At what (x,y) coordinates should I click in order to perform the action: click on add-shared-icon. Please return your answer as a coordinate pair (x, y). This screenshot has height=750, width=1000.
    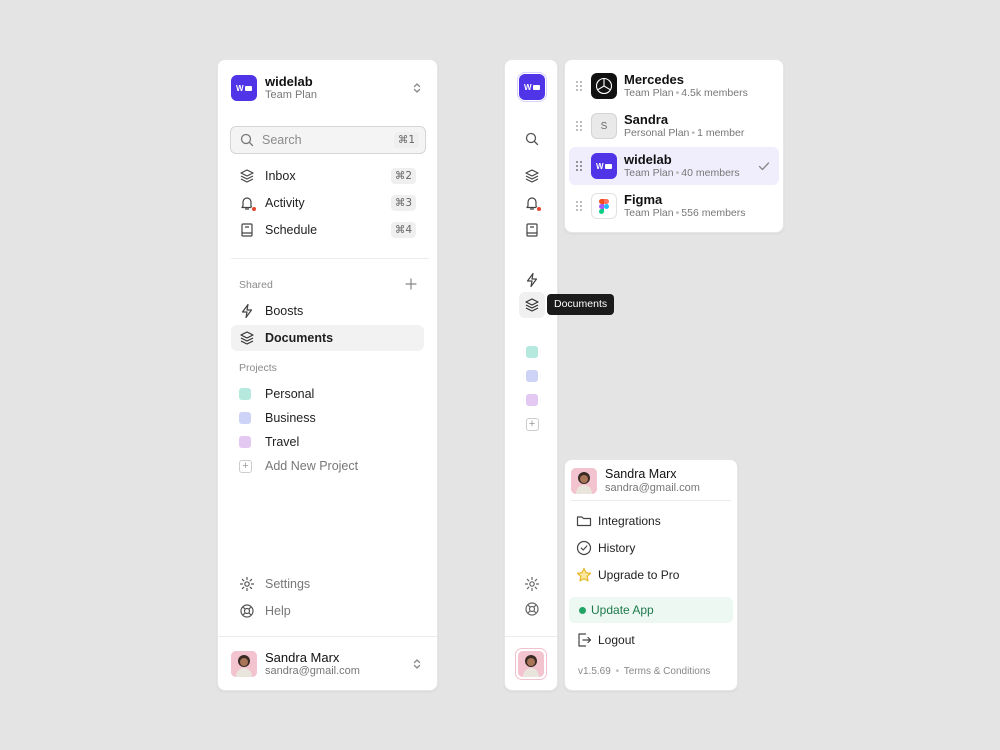
    Looking at the image, I should click on (411, 284).